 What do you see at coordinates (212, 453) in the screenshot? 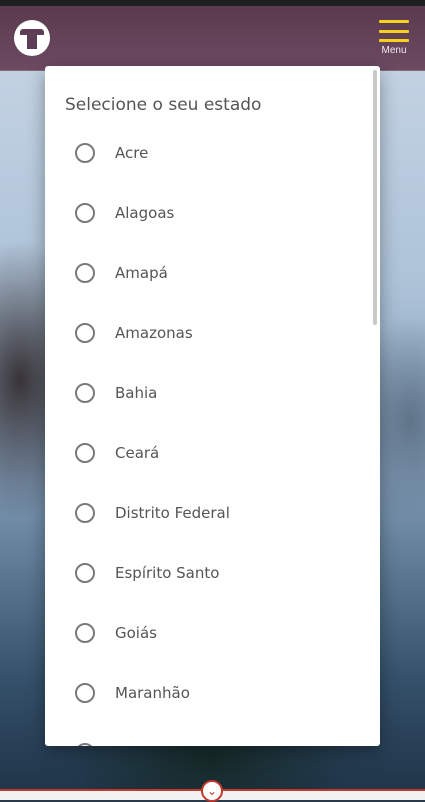
I see `state-option-ceara: Ceará` at bounding box center [212, 453].